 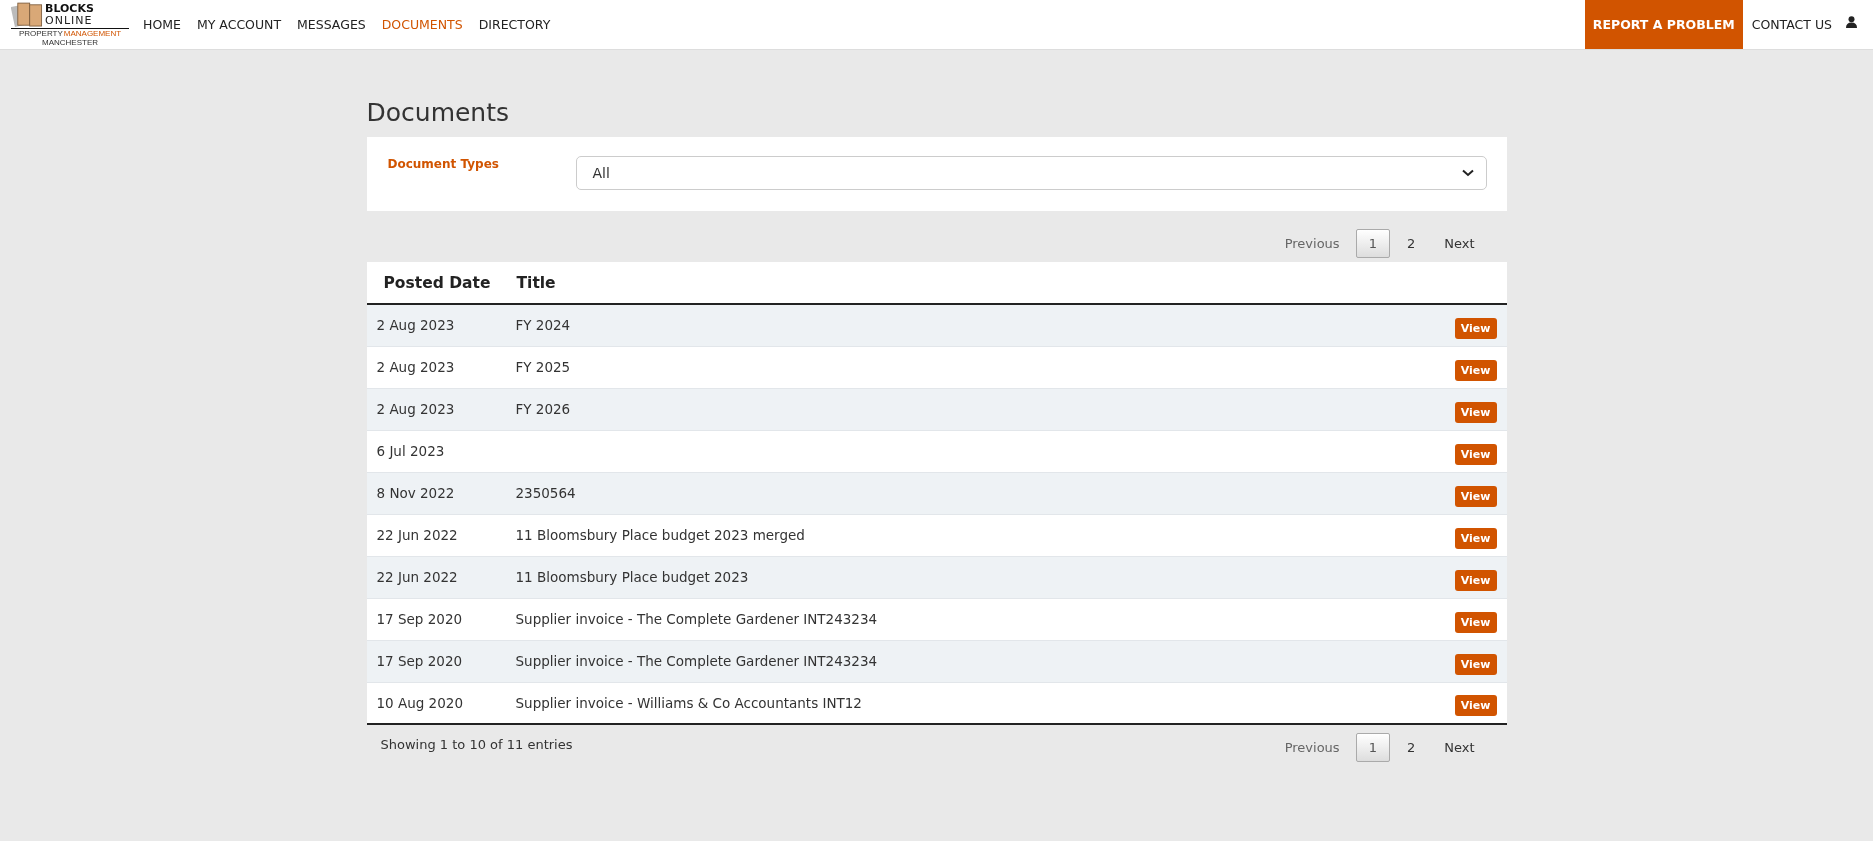 What do you see at coordinates (1031, 173) in the screenshot?
I see `document-type-dropdown: All` at bounding box center [1031, 173].